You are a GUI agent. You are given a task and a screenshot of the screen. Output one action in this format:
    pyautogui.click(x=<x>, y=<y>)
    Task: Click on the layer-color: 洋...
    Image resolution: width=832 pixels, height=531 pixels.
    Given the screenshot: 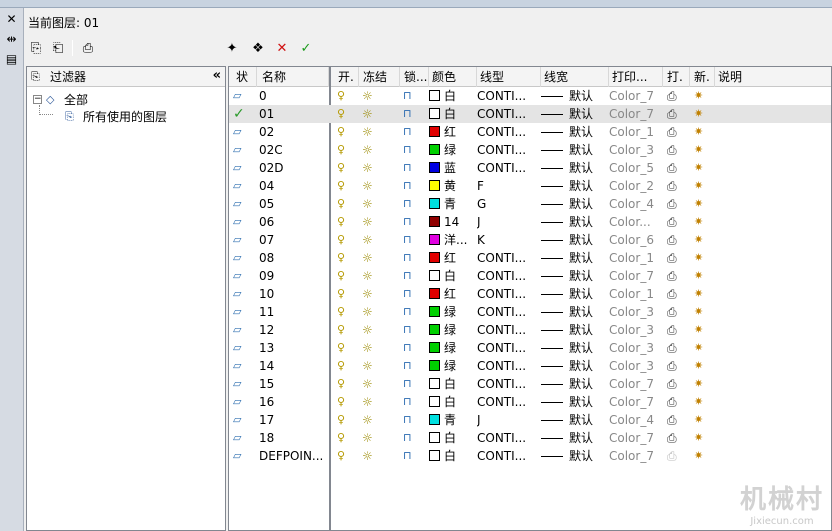 What is the action you would take?
    pyautogui.click(x=452, y=240)
    